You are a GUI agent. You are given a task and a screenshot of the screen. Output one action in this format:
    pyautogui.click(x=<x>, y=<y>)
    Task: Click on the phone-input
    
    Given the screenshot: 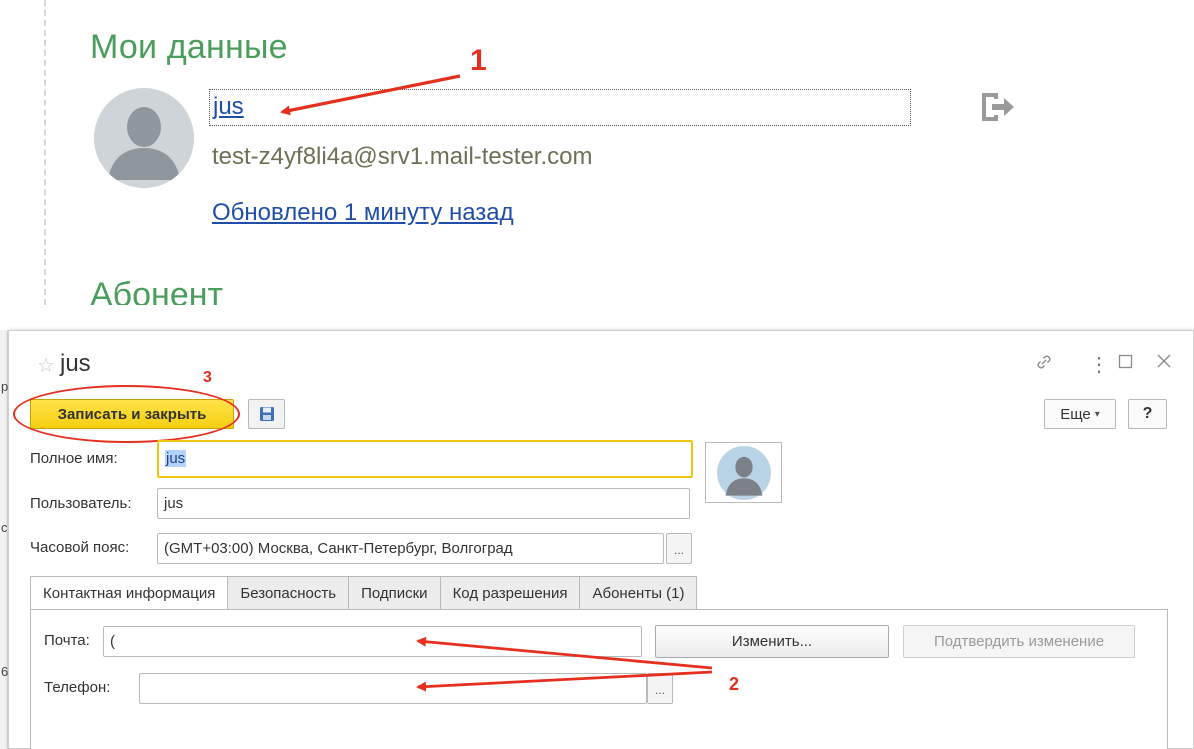 What is the action you would take?
    pyautogui.click(x=393, y=688)
    